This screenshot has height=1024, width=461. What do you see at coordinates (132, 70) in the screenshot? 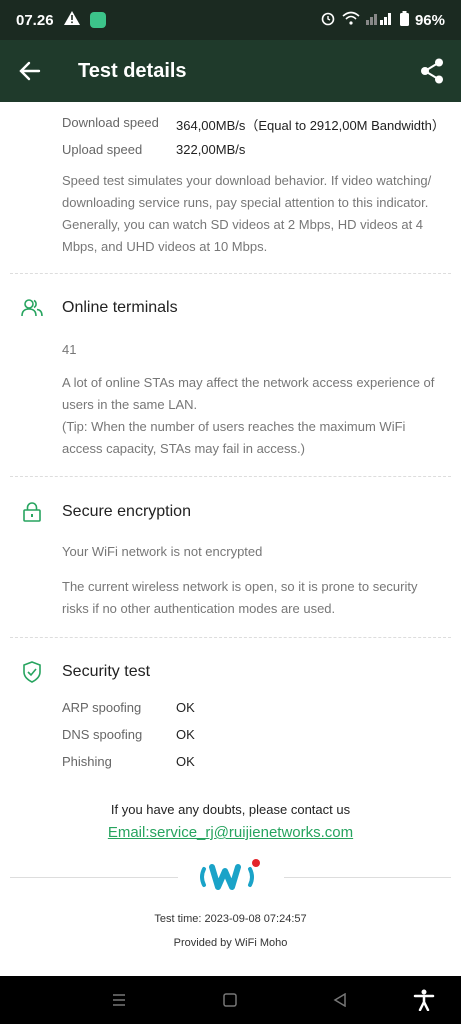
I see `page-title: Test details` at bounding box center [132, 70].